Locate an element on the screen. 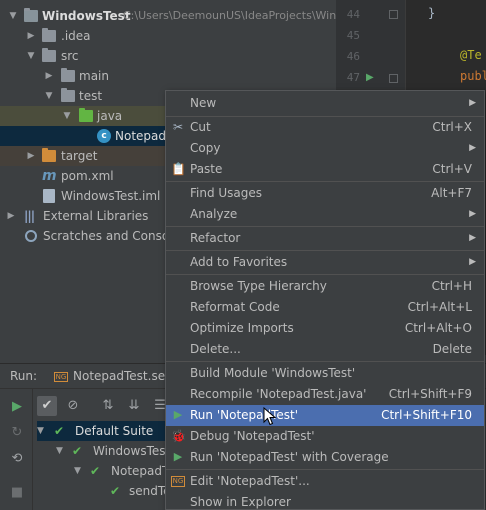 This screenshot has width=486, height=510. menu-item-shortcut: Ctrl+Alt+O is located at coordinates (438, 328).